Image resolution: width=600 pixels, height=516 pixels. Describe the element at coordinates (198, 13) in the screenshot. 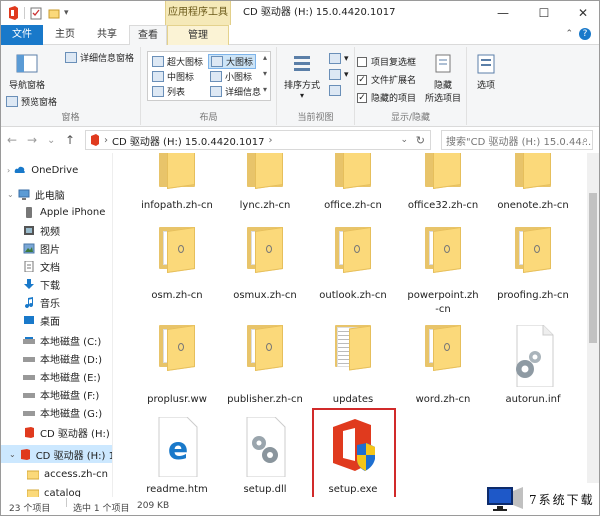

I see `context-tab-application-tools: 应用程序工具` at that location.